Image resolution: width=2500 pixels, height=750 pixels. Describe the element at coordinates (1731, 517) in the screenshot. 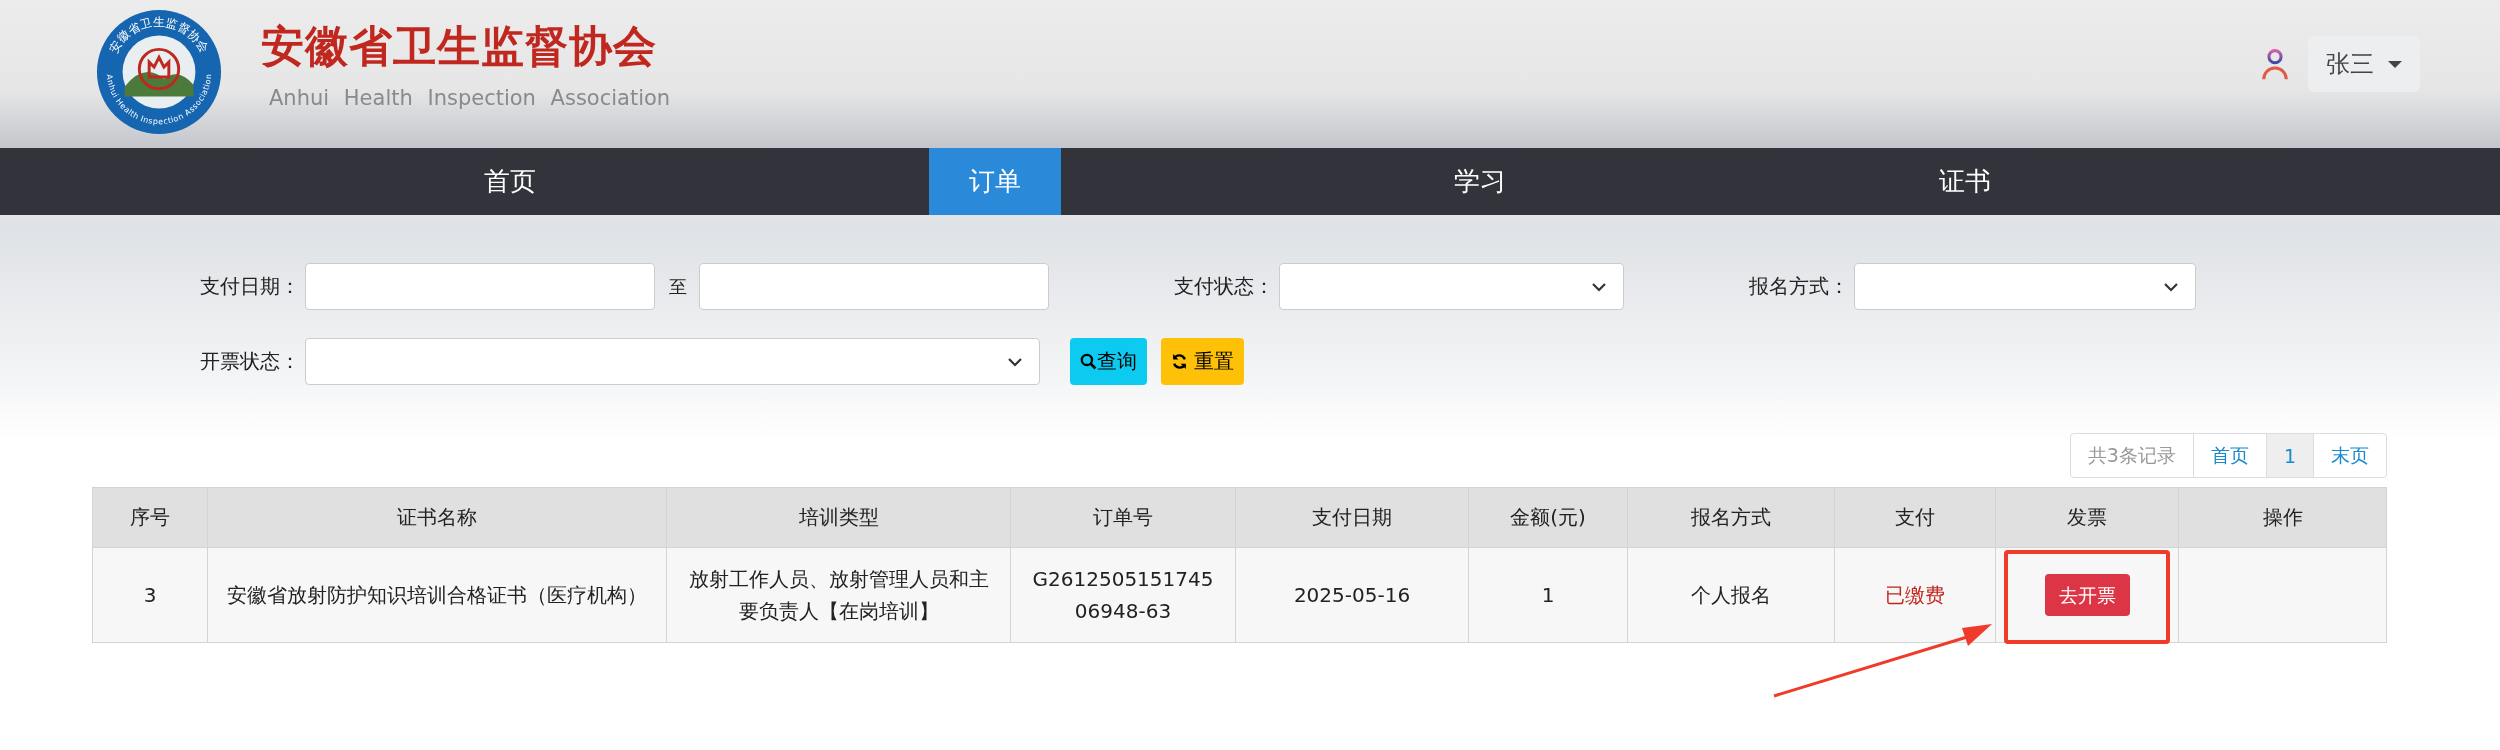

I see `column-header: 报名方式` at that location.